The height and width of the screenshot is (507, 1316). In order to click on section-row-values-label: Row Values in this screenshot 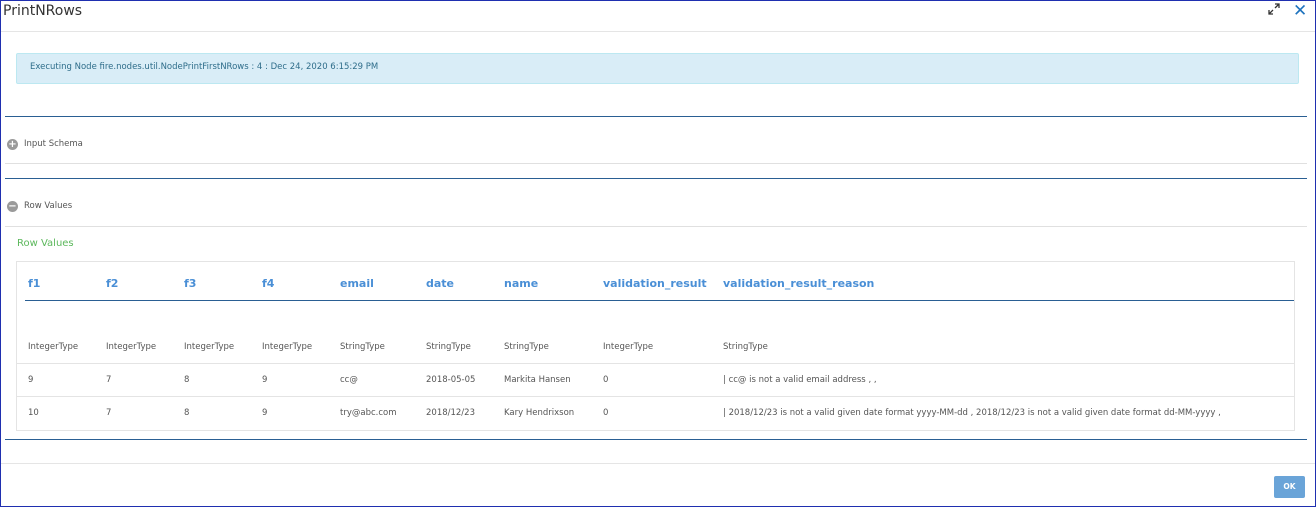, I will do `click(48, 206)`.